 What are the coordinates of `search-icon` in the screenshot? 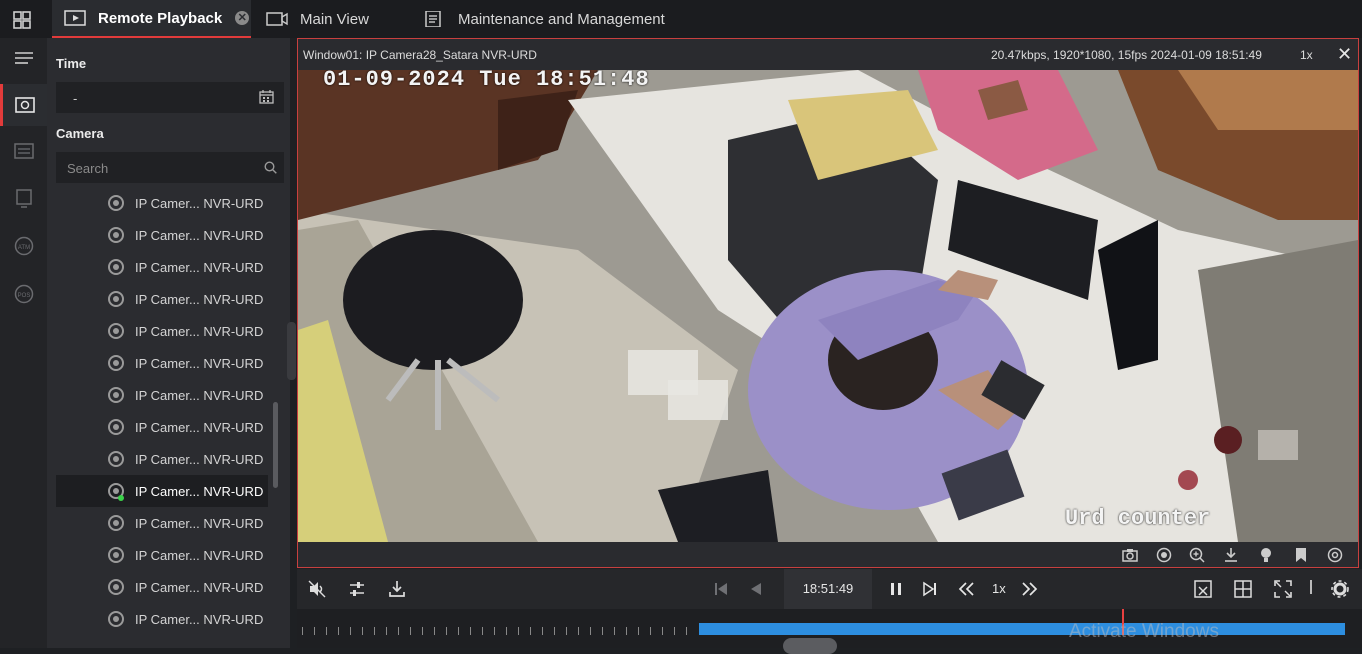 It's located at (270, 167).